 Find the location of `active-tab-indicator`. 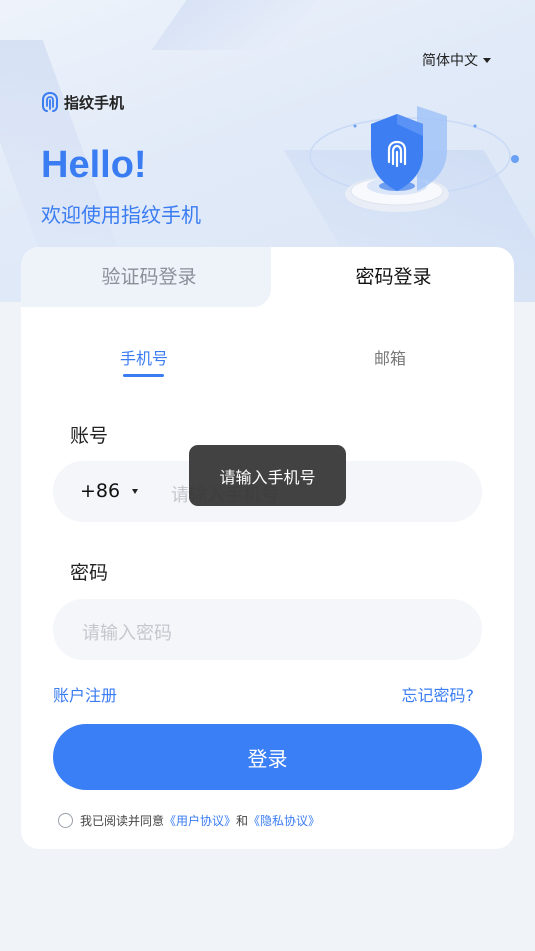

active-tab-indicator is located at coordinates (143, 375).